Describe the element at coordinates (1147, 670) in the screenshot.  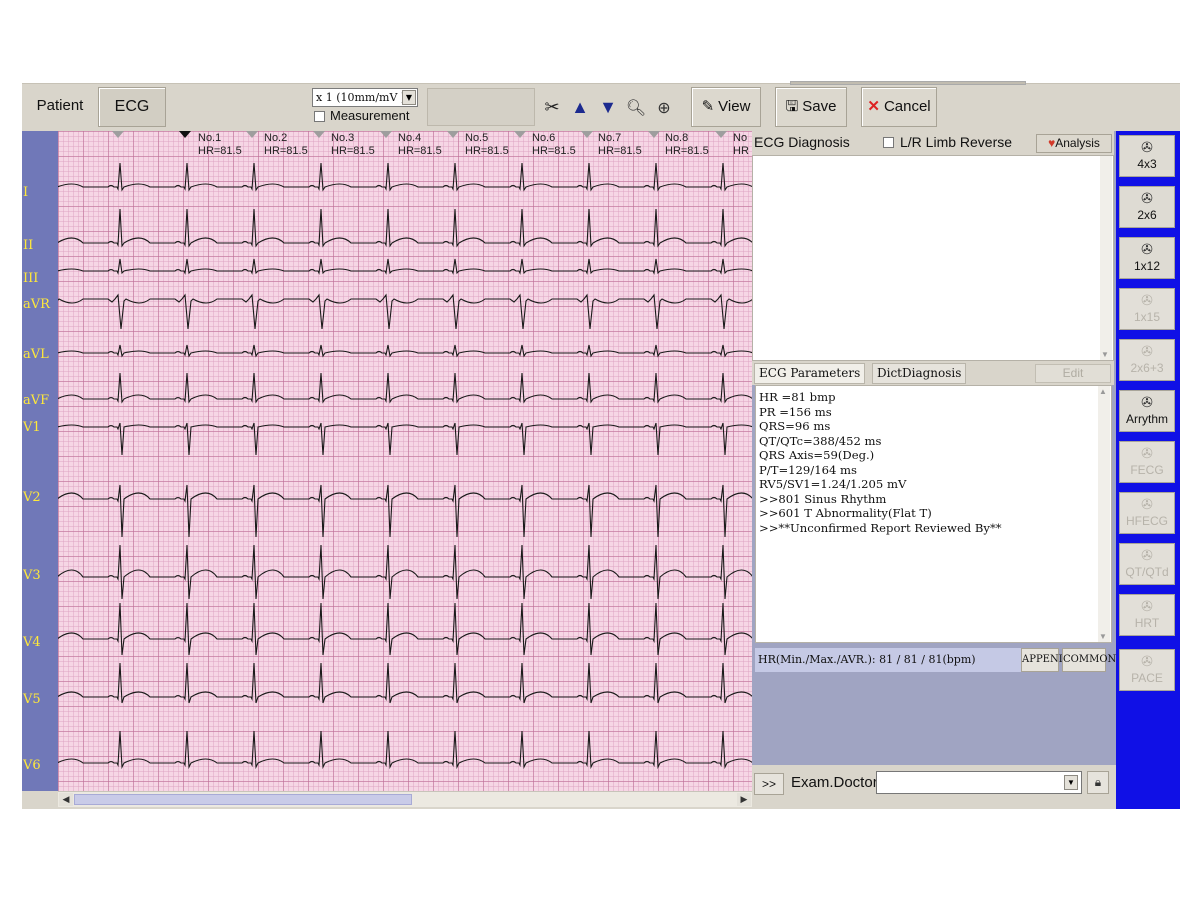
I see `layout-pace-button: ✇ PACE` at that location.